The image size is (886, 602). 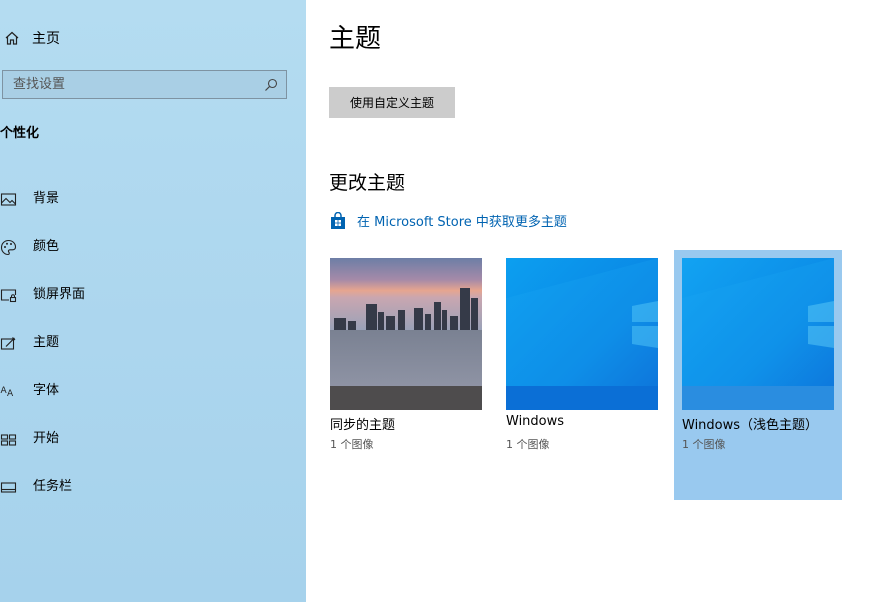 I want to click on theme-card-windows: Windows 1 个图像, so click(x=582, y=375).